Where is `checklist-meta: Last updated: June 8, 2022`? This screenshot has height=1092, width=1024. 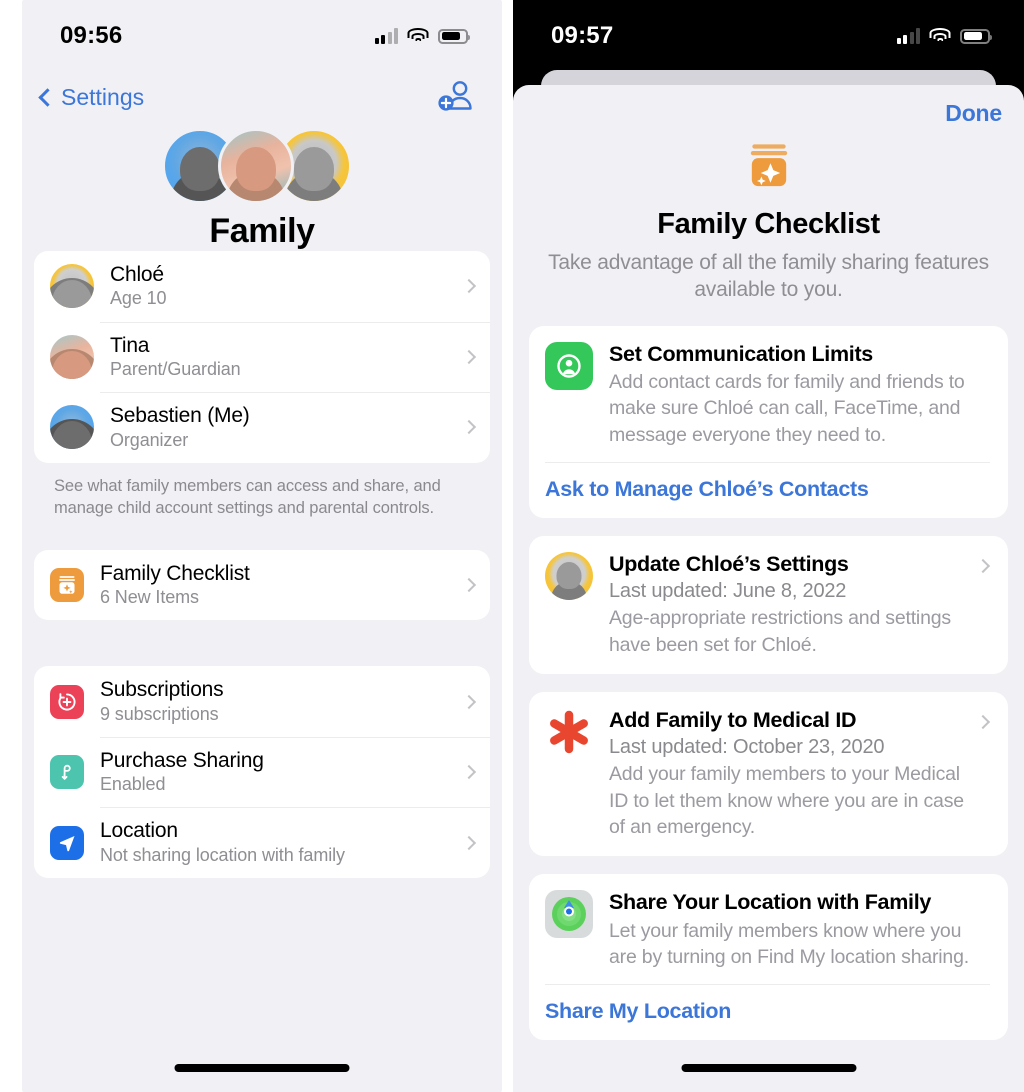
checklist-meta: Last updated: June 8, 2022 is located at coordinates (728, 591).